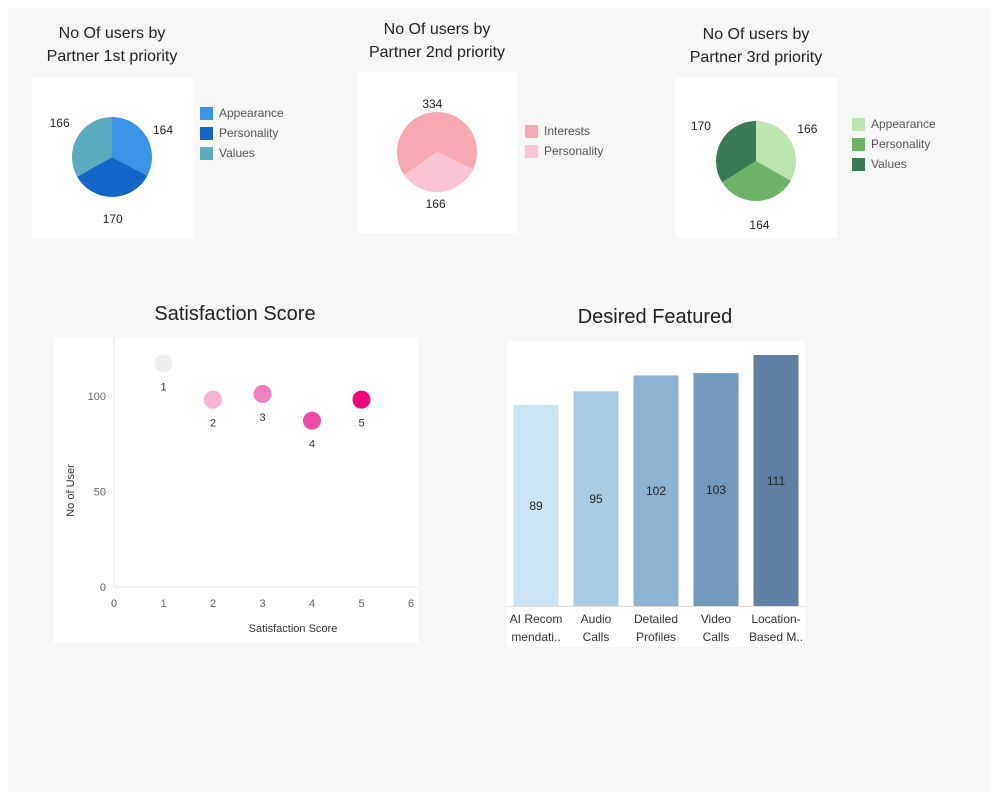 The height and width of the screenshot is (799, 999). I want to click on bar-category-label: Detailed Profiles, so click(656, 628).